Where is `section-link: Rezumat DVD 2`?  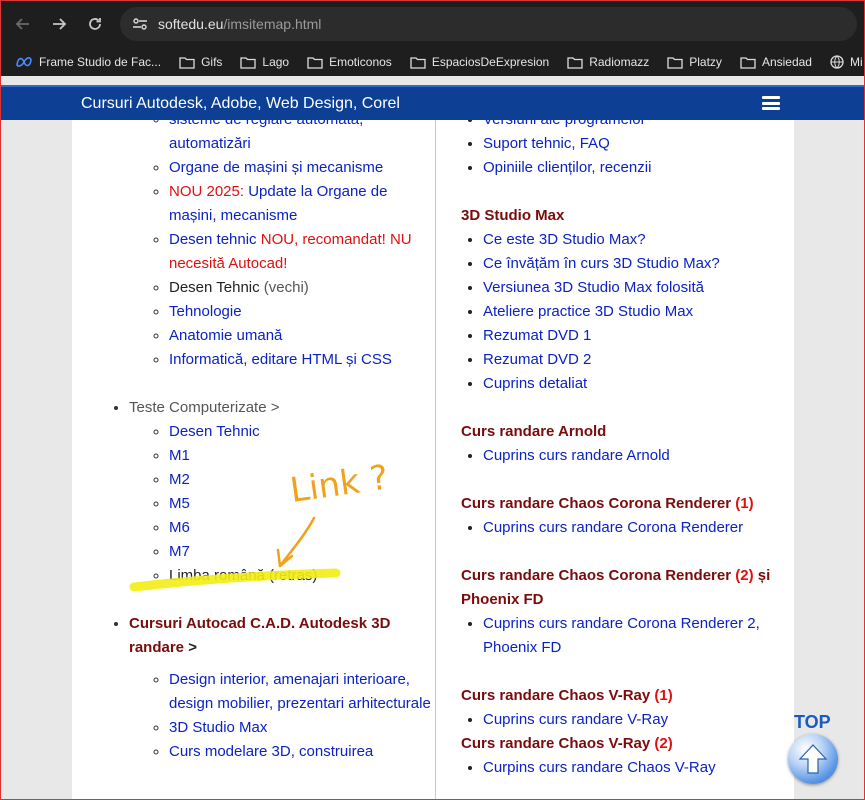
section-link: Rezumat DVD 2 is located at coordinates (537, 359).